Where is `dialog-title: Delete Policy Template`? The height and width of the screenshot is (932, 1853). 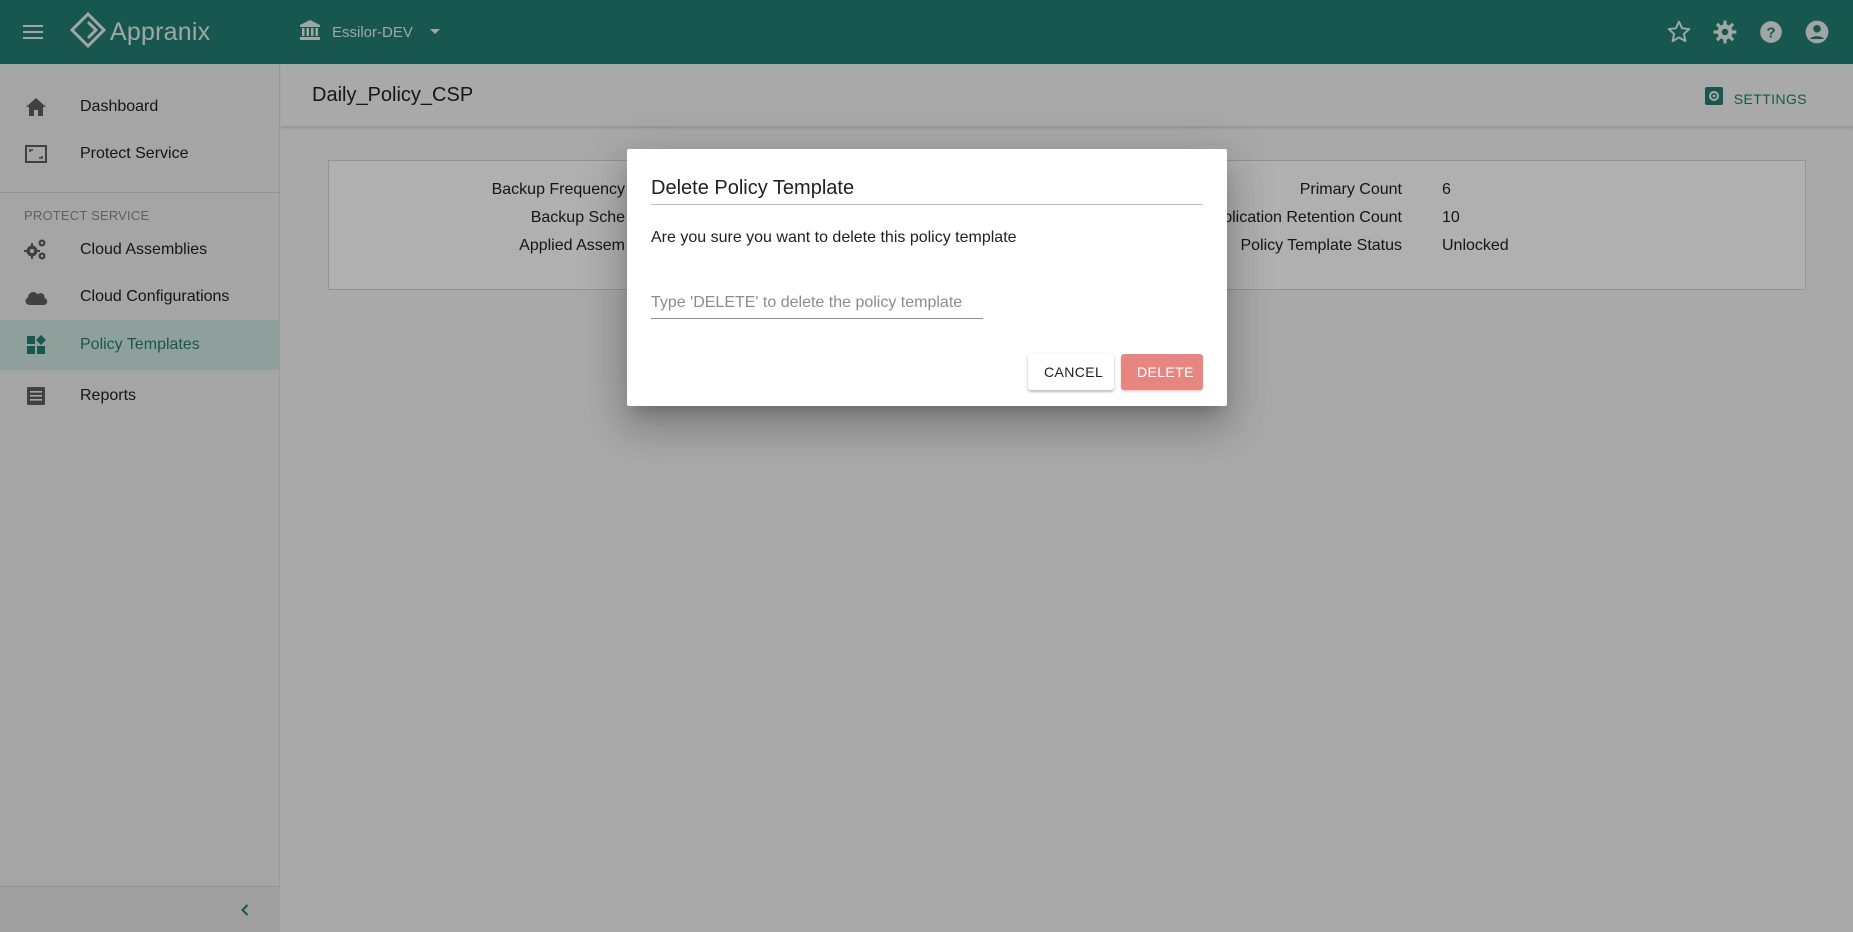
dialog-title: Delete Policy Template is located at coordinates (753, 188).